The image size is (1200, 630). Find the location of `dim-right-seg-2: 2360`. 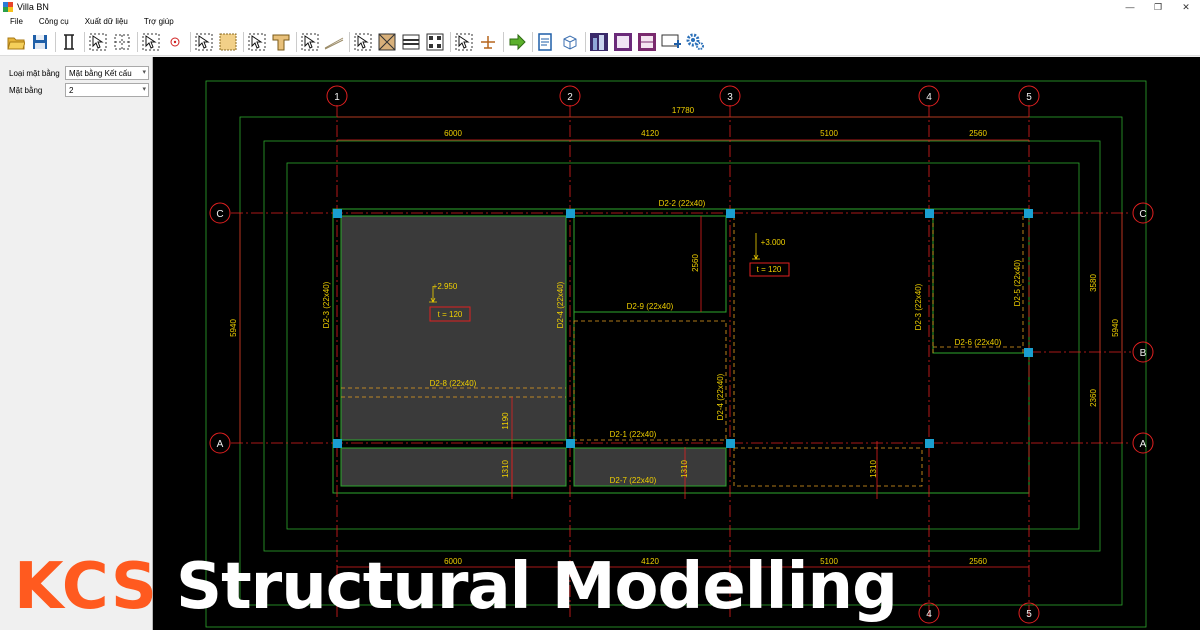

dim-right-seg-2: 2360 is located at coordinates (1093, 398).